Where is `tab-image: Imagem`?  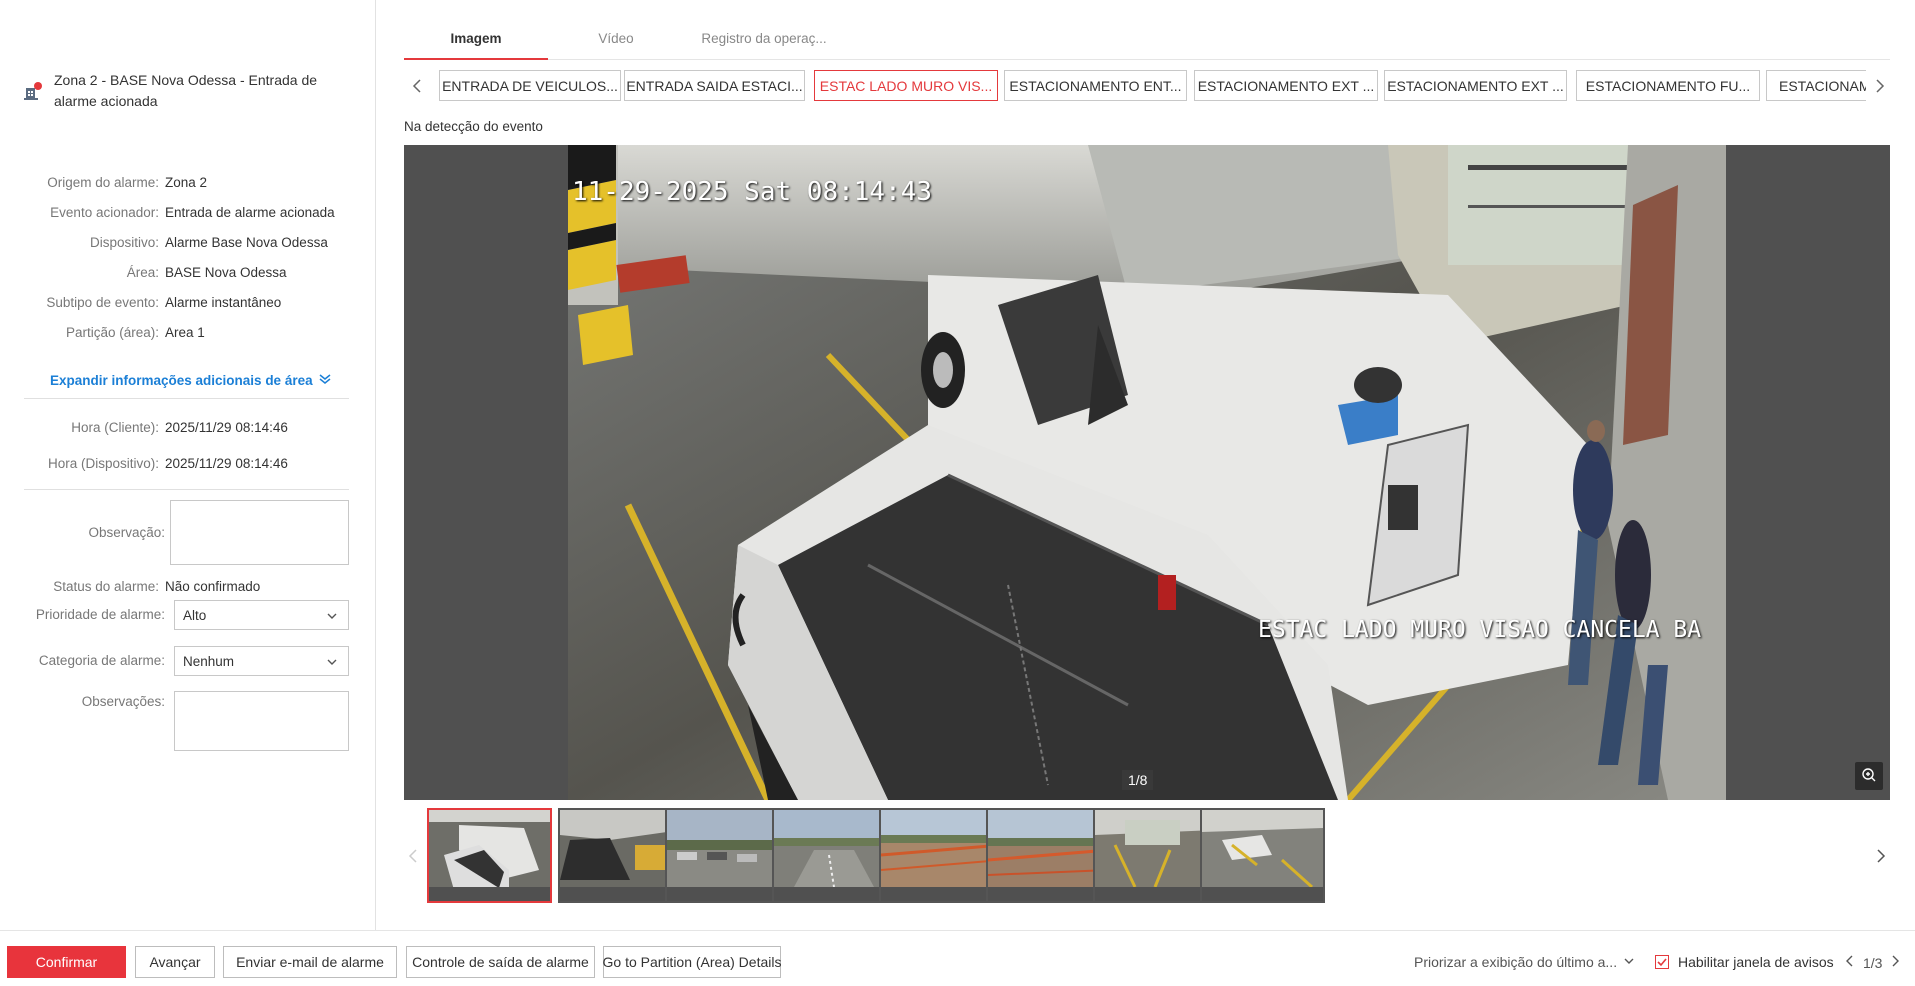
tab-image: Imagem is located at coordinates (476, 43).